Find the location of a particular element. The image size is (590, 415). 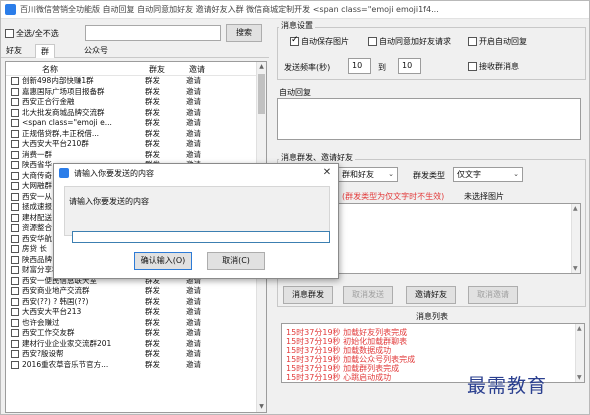

list-item: 西安(??) ? 韩国(??) 群发 邀请 is located at coordinates (131, 302).